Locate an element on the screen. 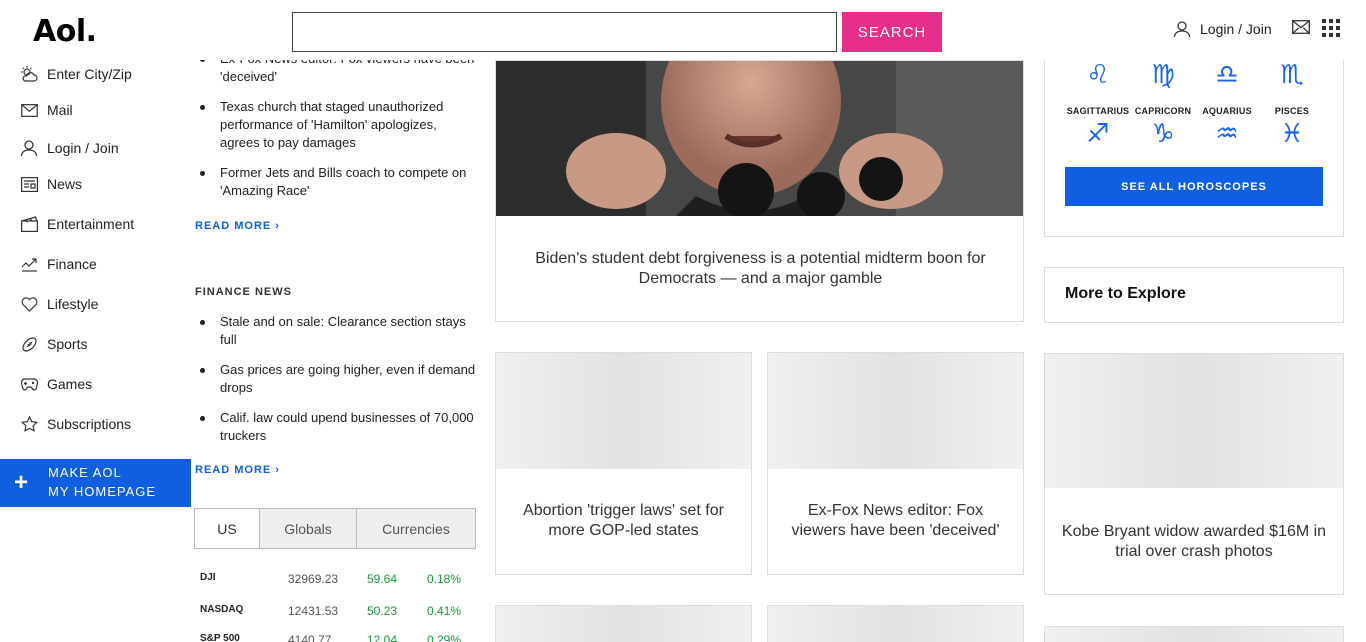 This screenshot has height=642, width=1366. sidebar-item-label: Login / Join is located at coordinates (83, 148).